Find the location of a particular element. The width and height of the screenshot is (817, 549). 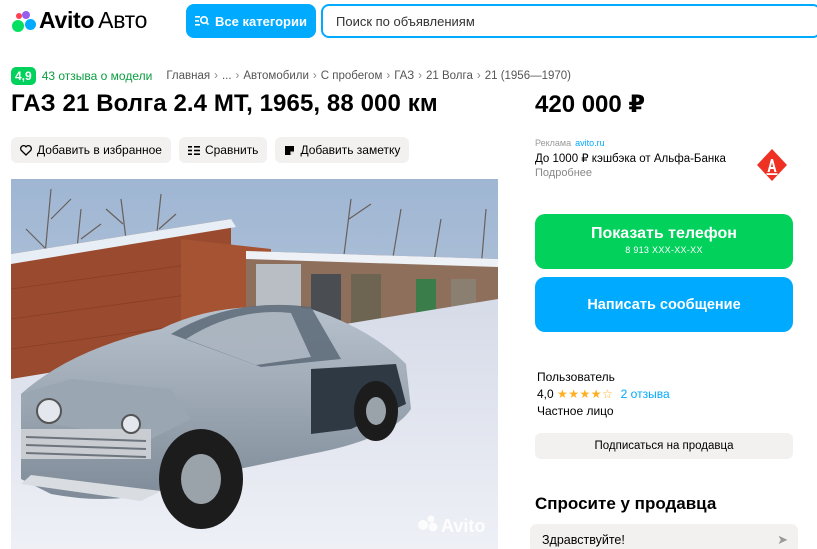

breadcrumb-item: Автомобили is located at coordinates (276, 76).